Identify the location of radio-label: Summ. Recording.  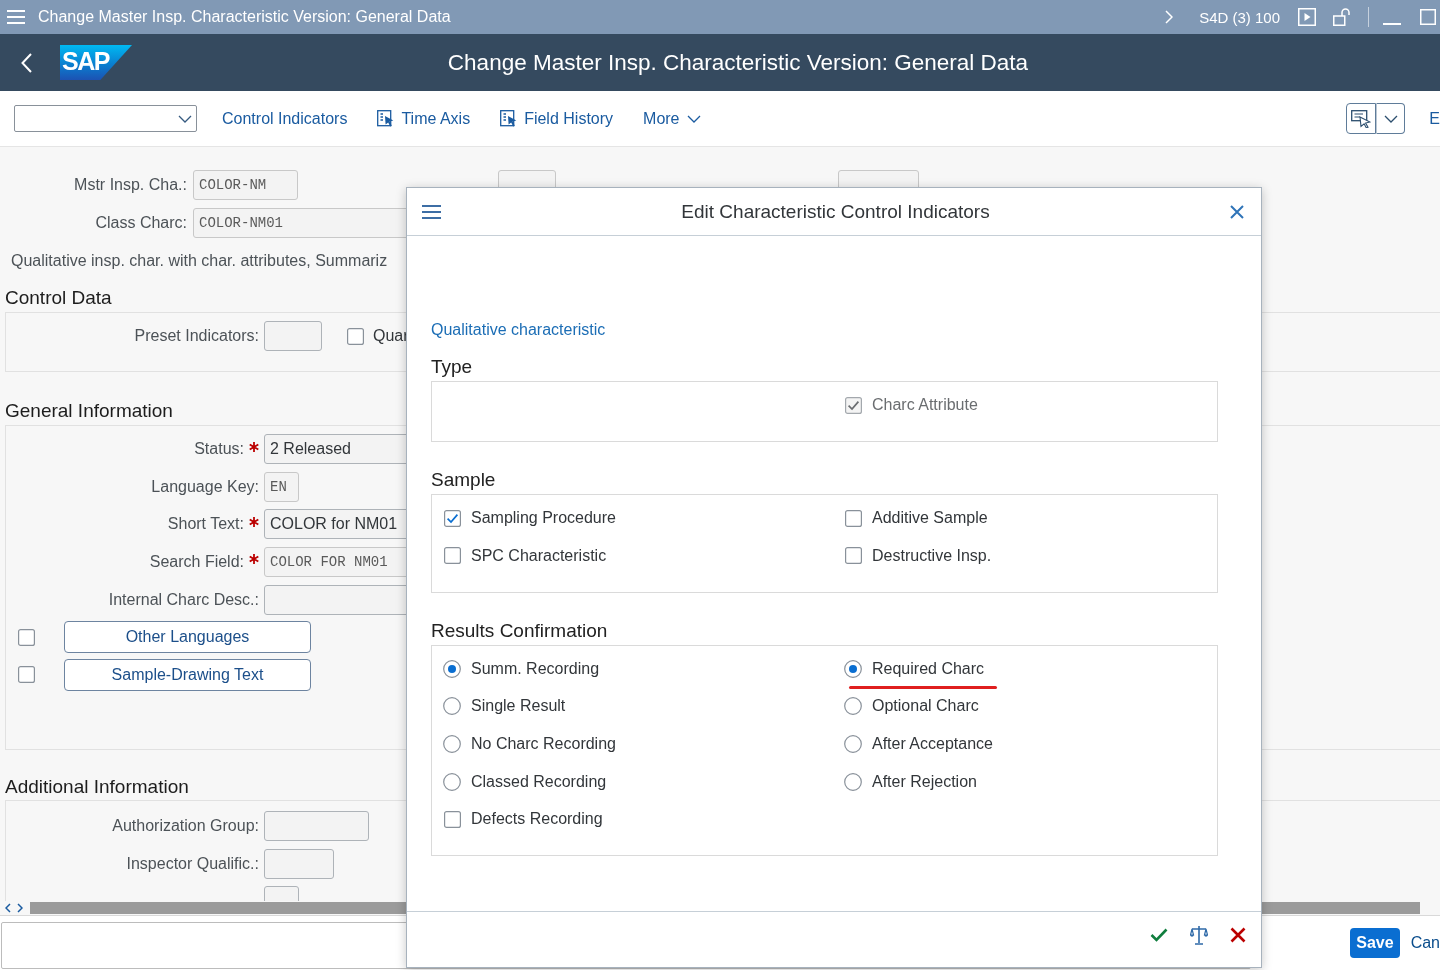
(535, 668).